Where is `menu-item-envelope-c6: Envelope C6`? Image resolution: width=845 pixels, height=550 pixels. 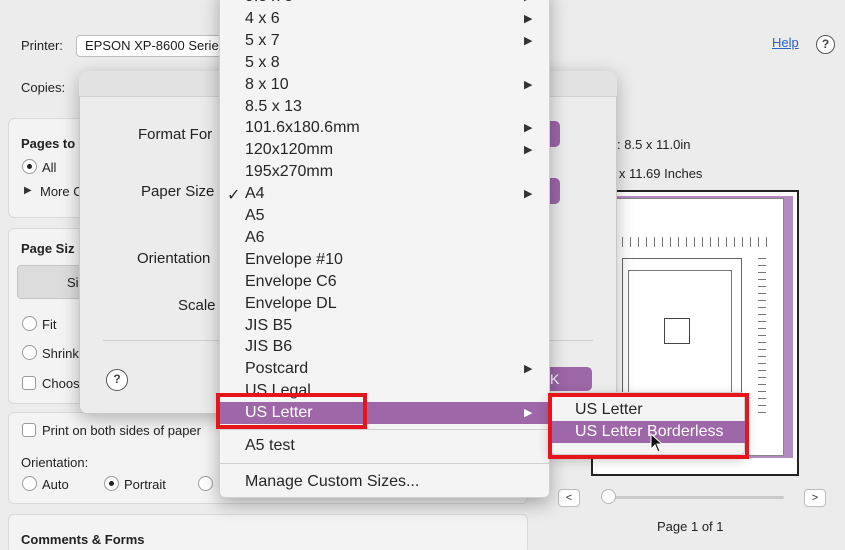 menu-item-envelope-c6: Envelope C6 is located at coordinates (384, 282).